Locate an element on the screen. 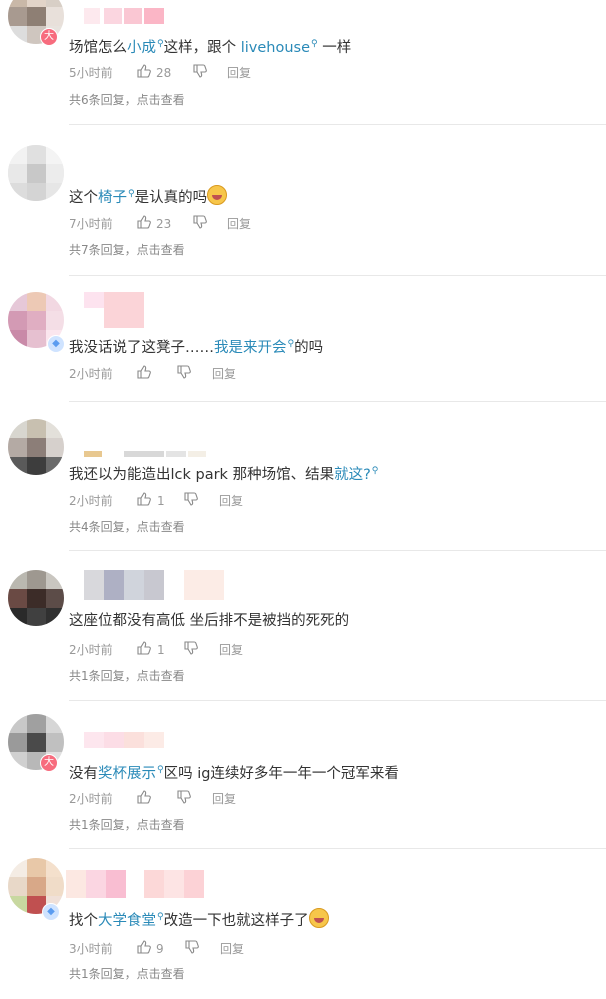  comment-text: 我没话说了这凳子……我是来开会⚲的吗 is located at coordinates (196, 346).